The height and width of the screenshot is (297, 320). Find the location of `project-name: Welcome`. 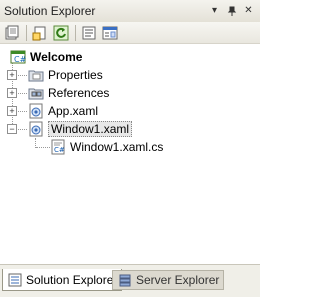

project-name: Welcome is located at coordinates (56, 57).